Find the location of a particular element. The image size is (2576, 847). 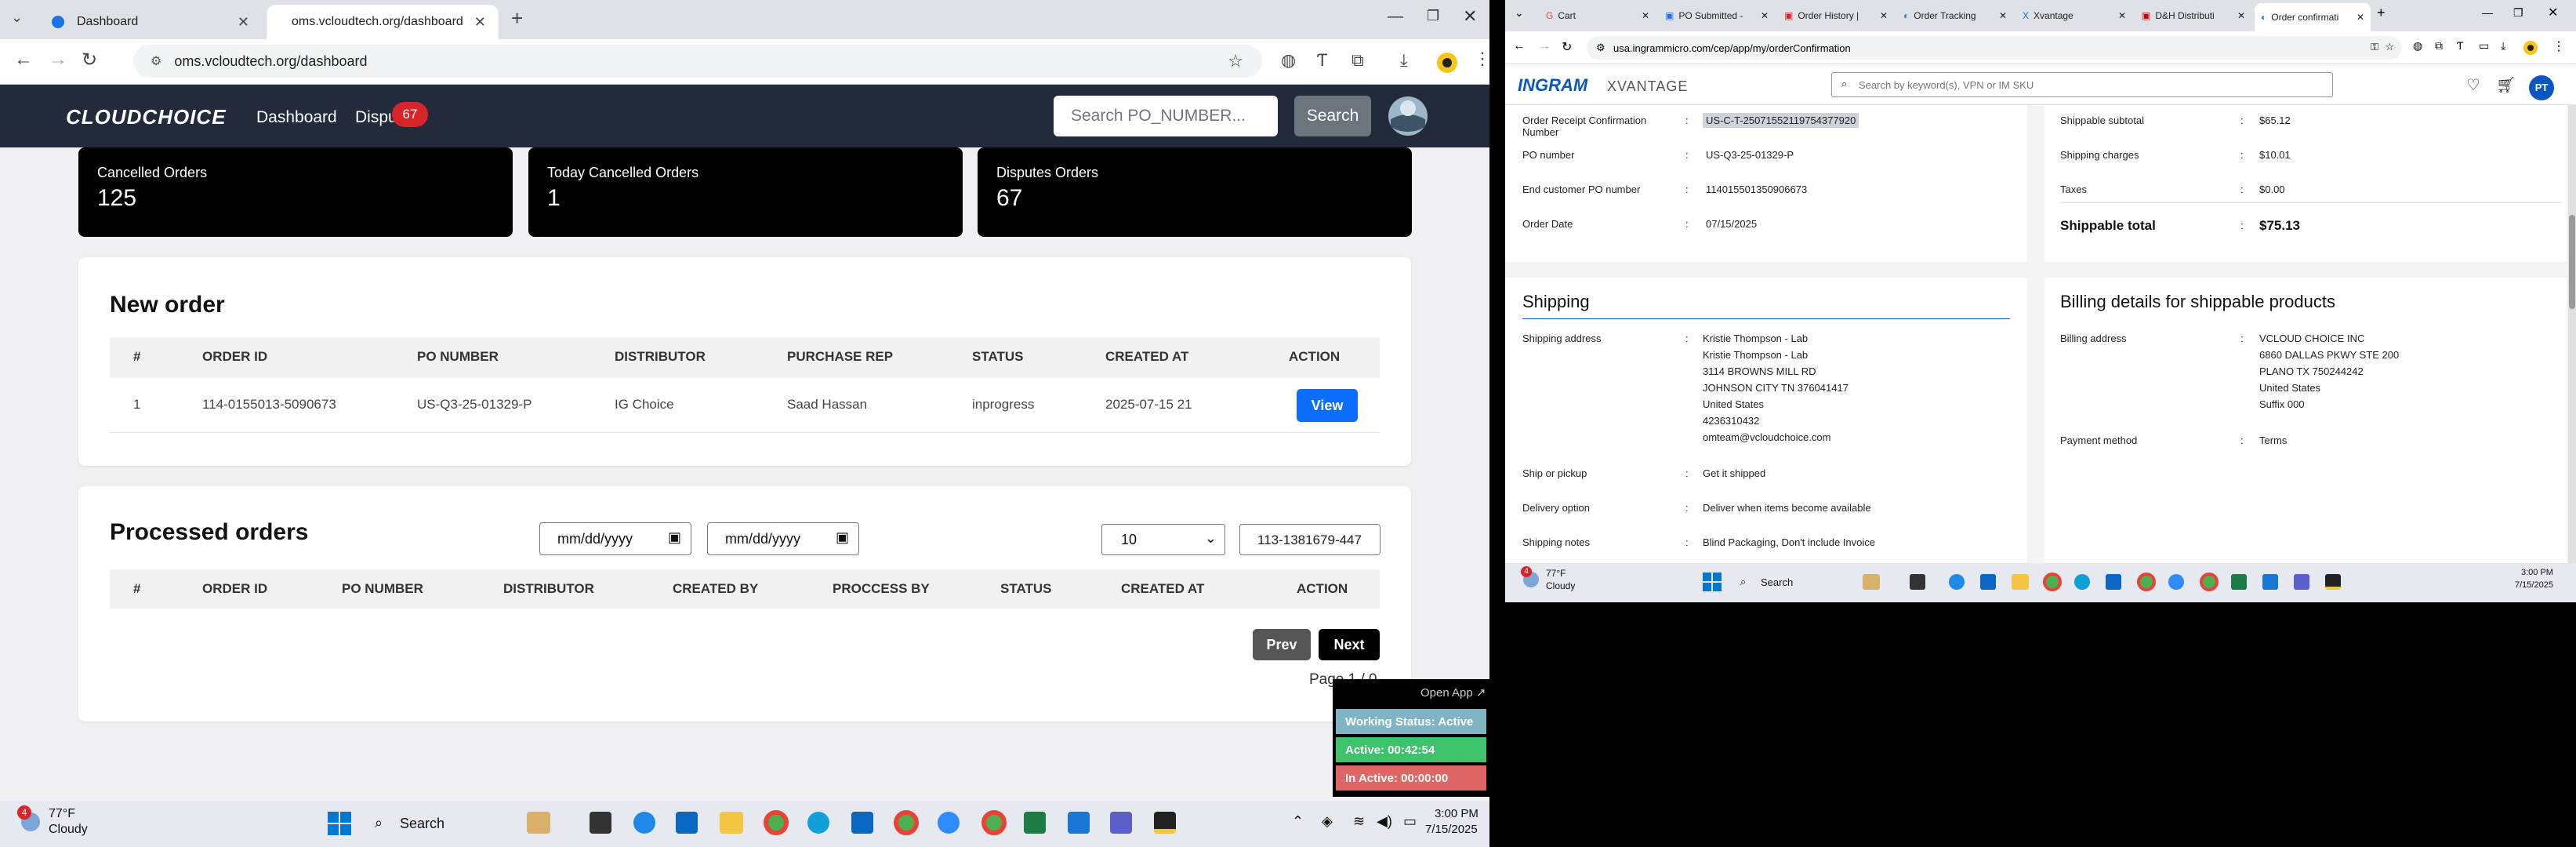

search-button: Search is located at coordinates (1333, 116).